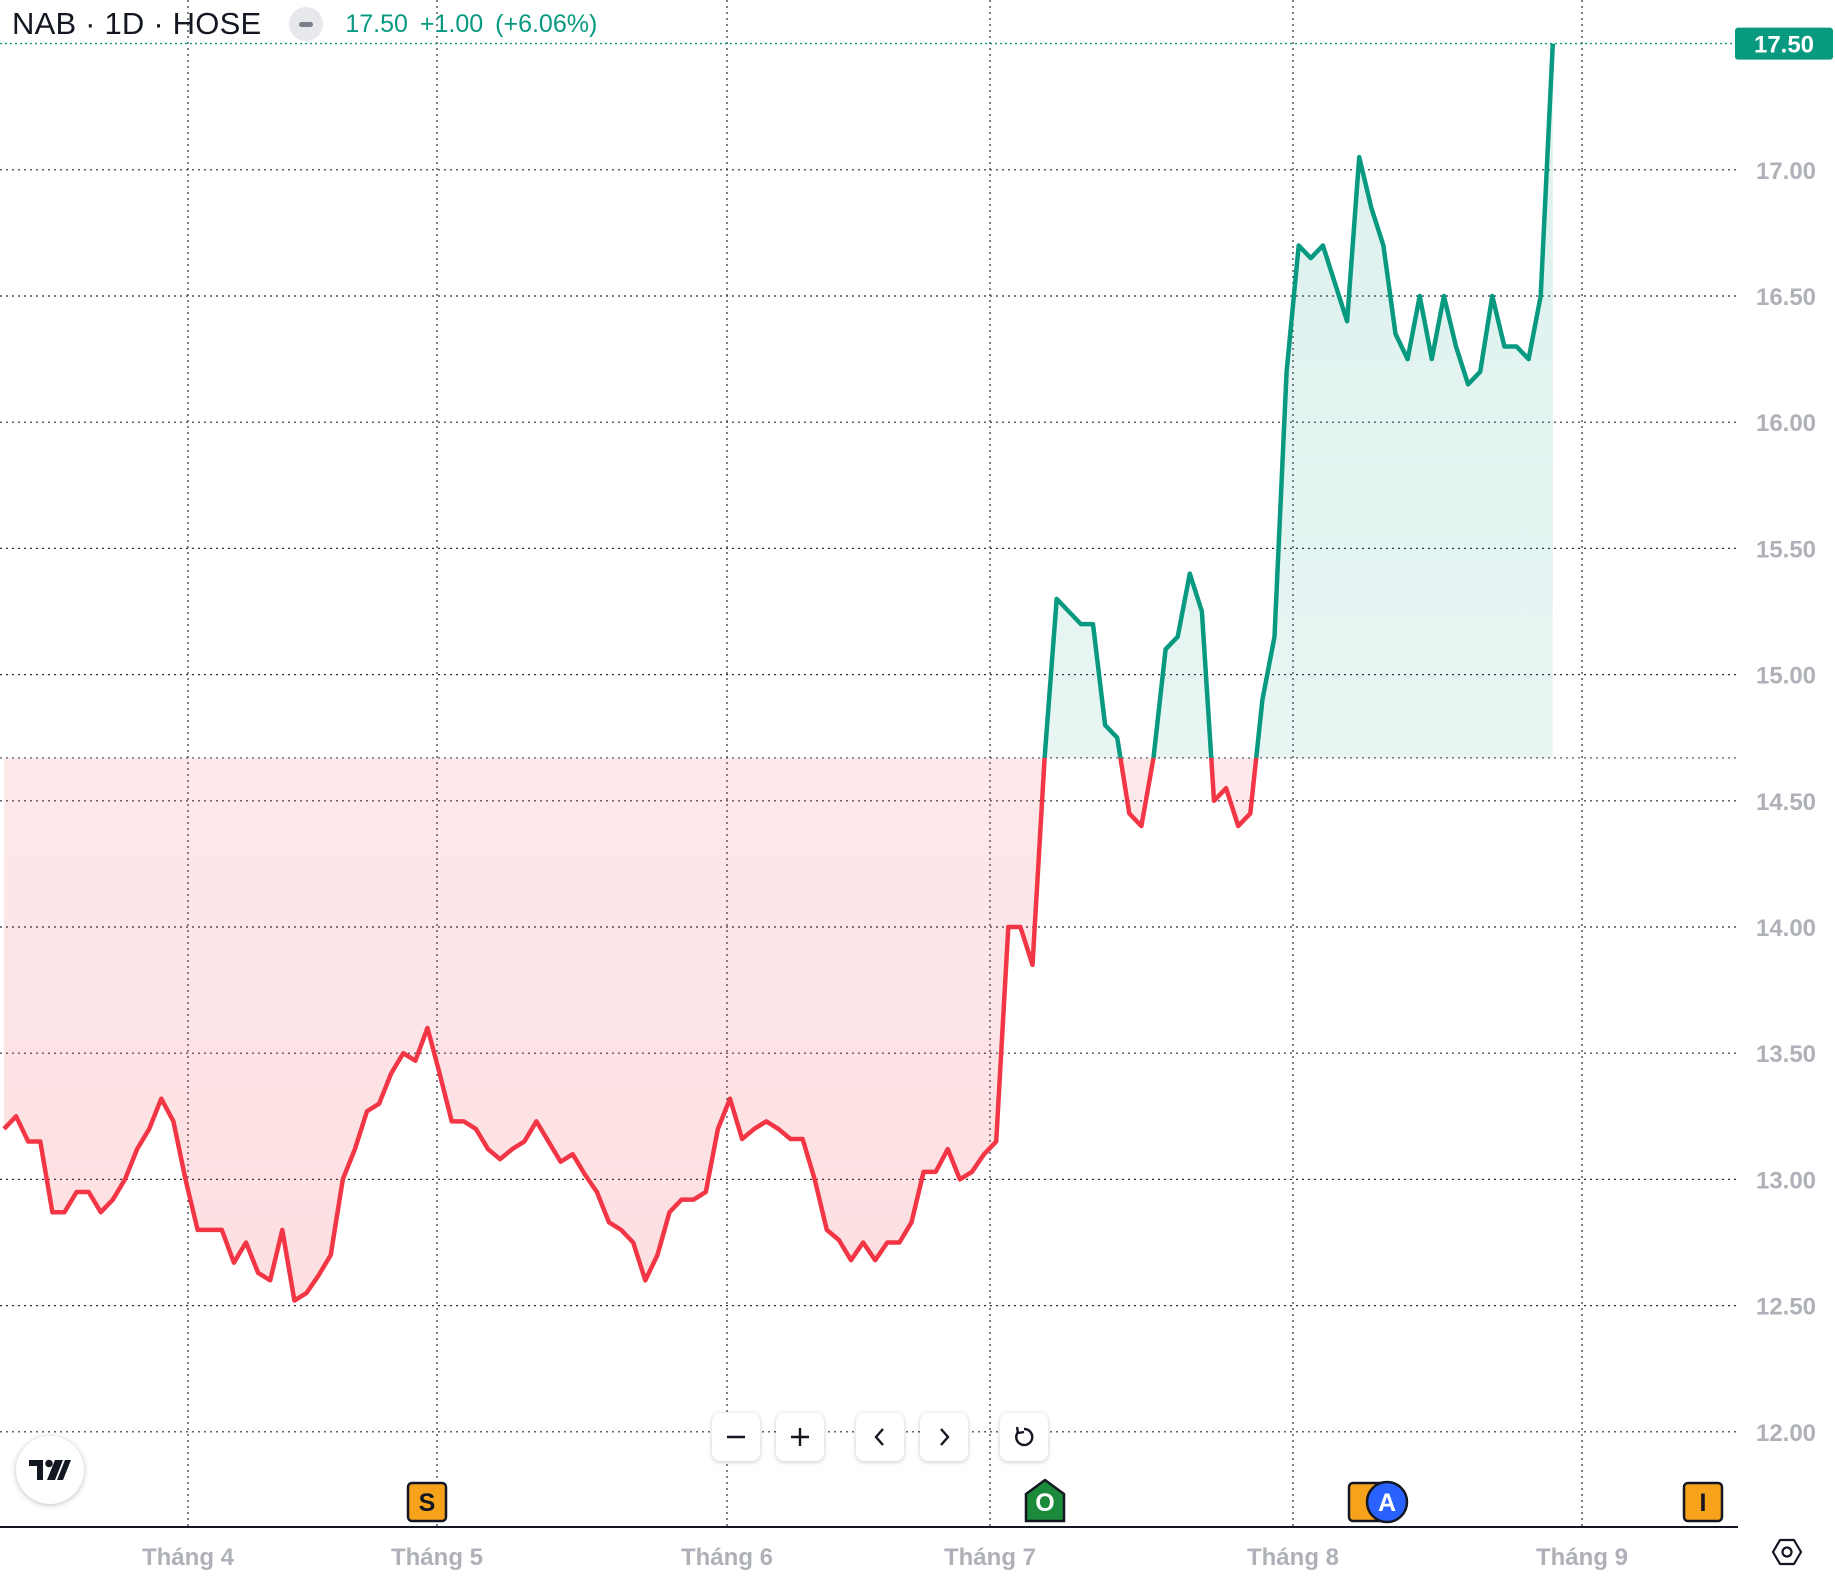  I want to click on scroll-right-button, so click(944, 1437).